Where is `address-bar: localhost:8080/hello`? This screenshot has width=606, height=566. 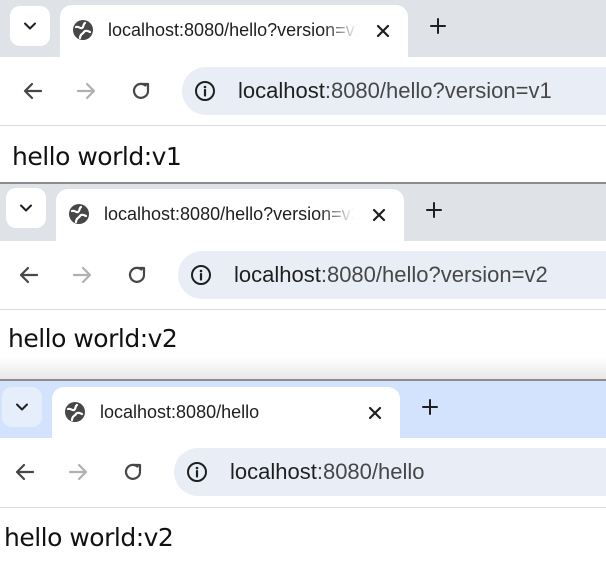
address-bar: localhost:8080/hello is located at coordinates (390, 472).